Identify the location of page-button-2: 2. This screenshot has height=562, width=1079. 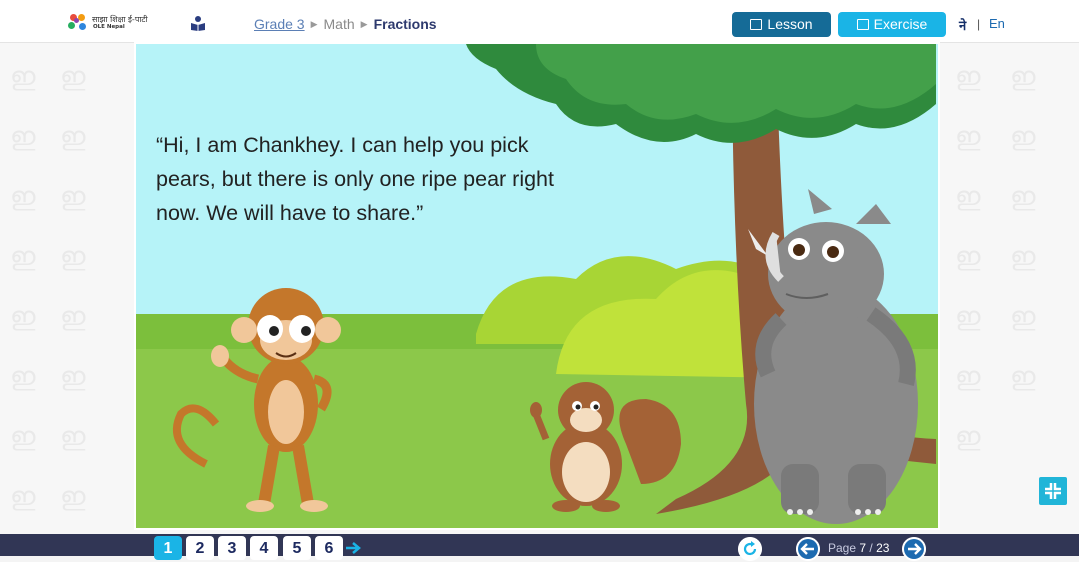
(200, 548).